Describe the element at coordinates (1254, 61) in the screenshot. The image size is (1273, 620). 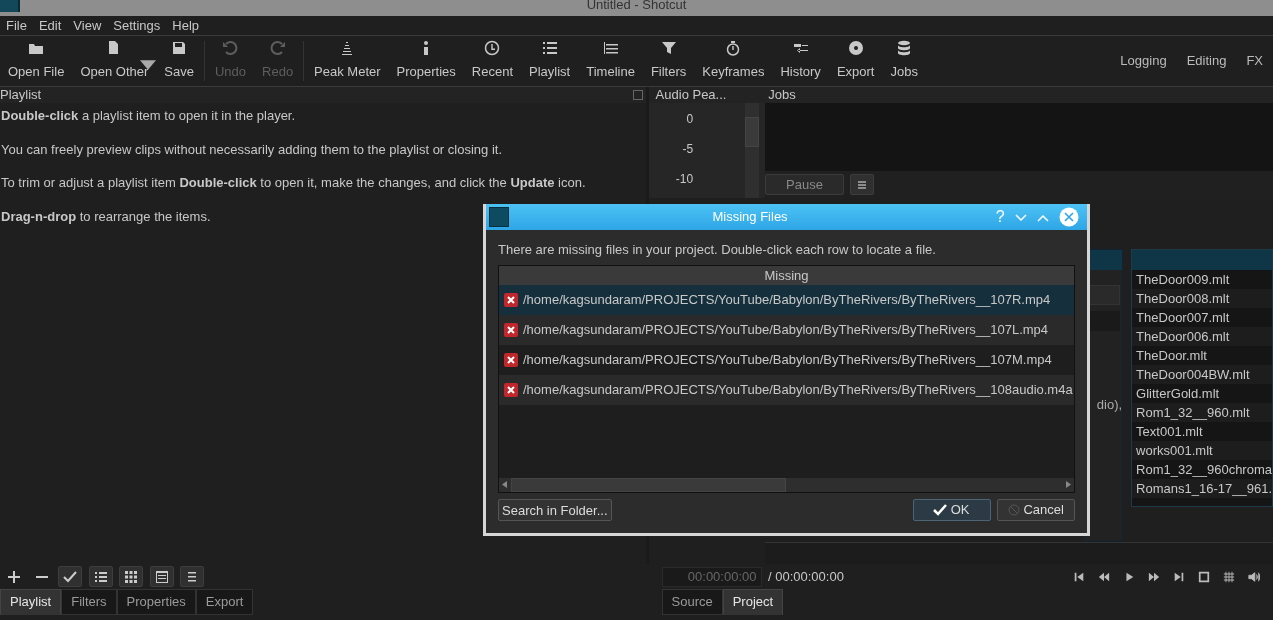
I see `layout-button: FX` at that location.